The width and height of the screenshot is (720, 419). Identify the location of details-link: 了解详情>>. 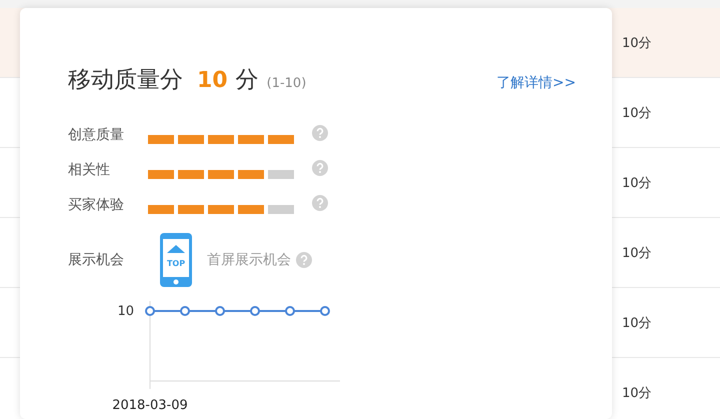
(536, 83).